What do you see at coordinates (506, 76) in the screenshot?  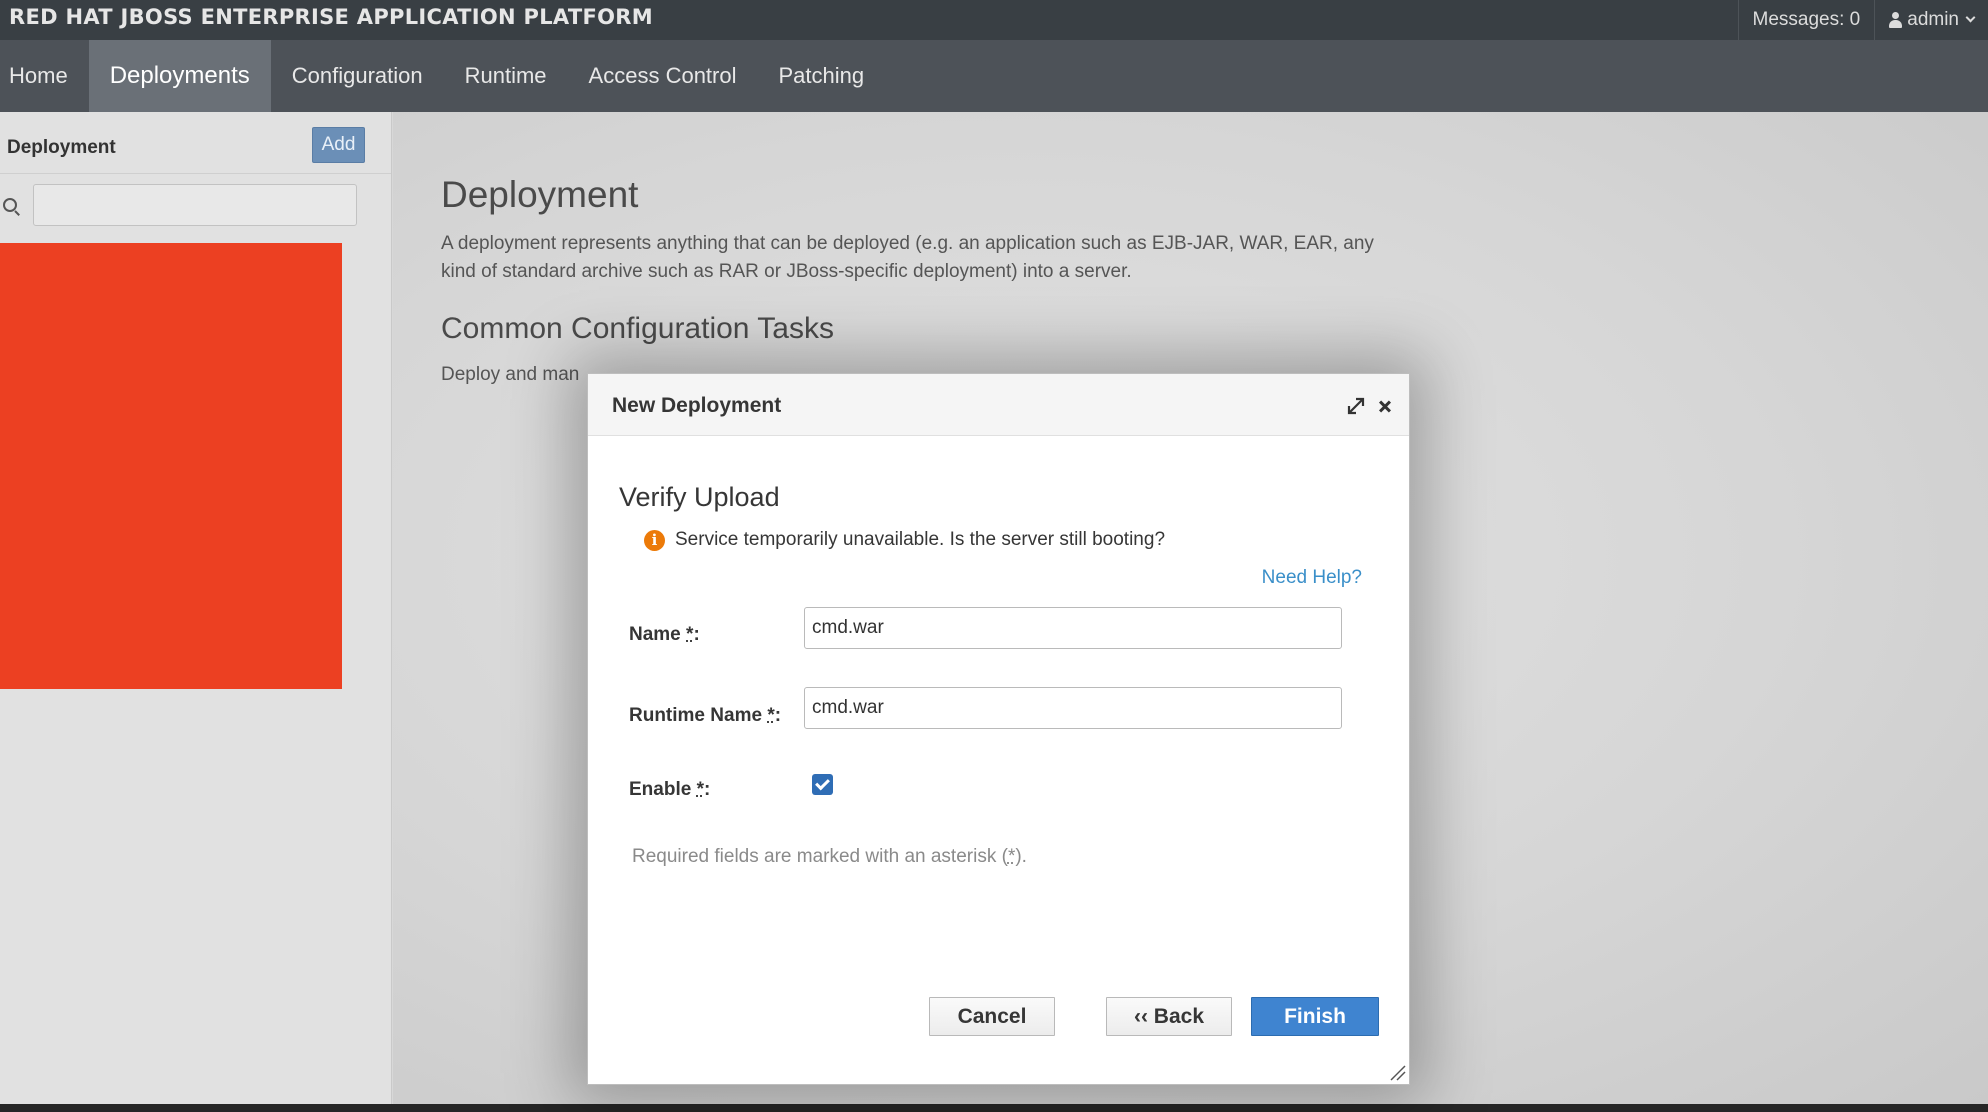 I see `nav-runtime: Runtime` at bounding box center [506, 76].